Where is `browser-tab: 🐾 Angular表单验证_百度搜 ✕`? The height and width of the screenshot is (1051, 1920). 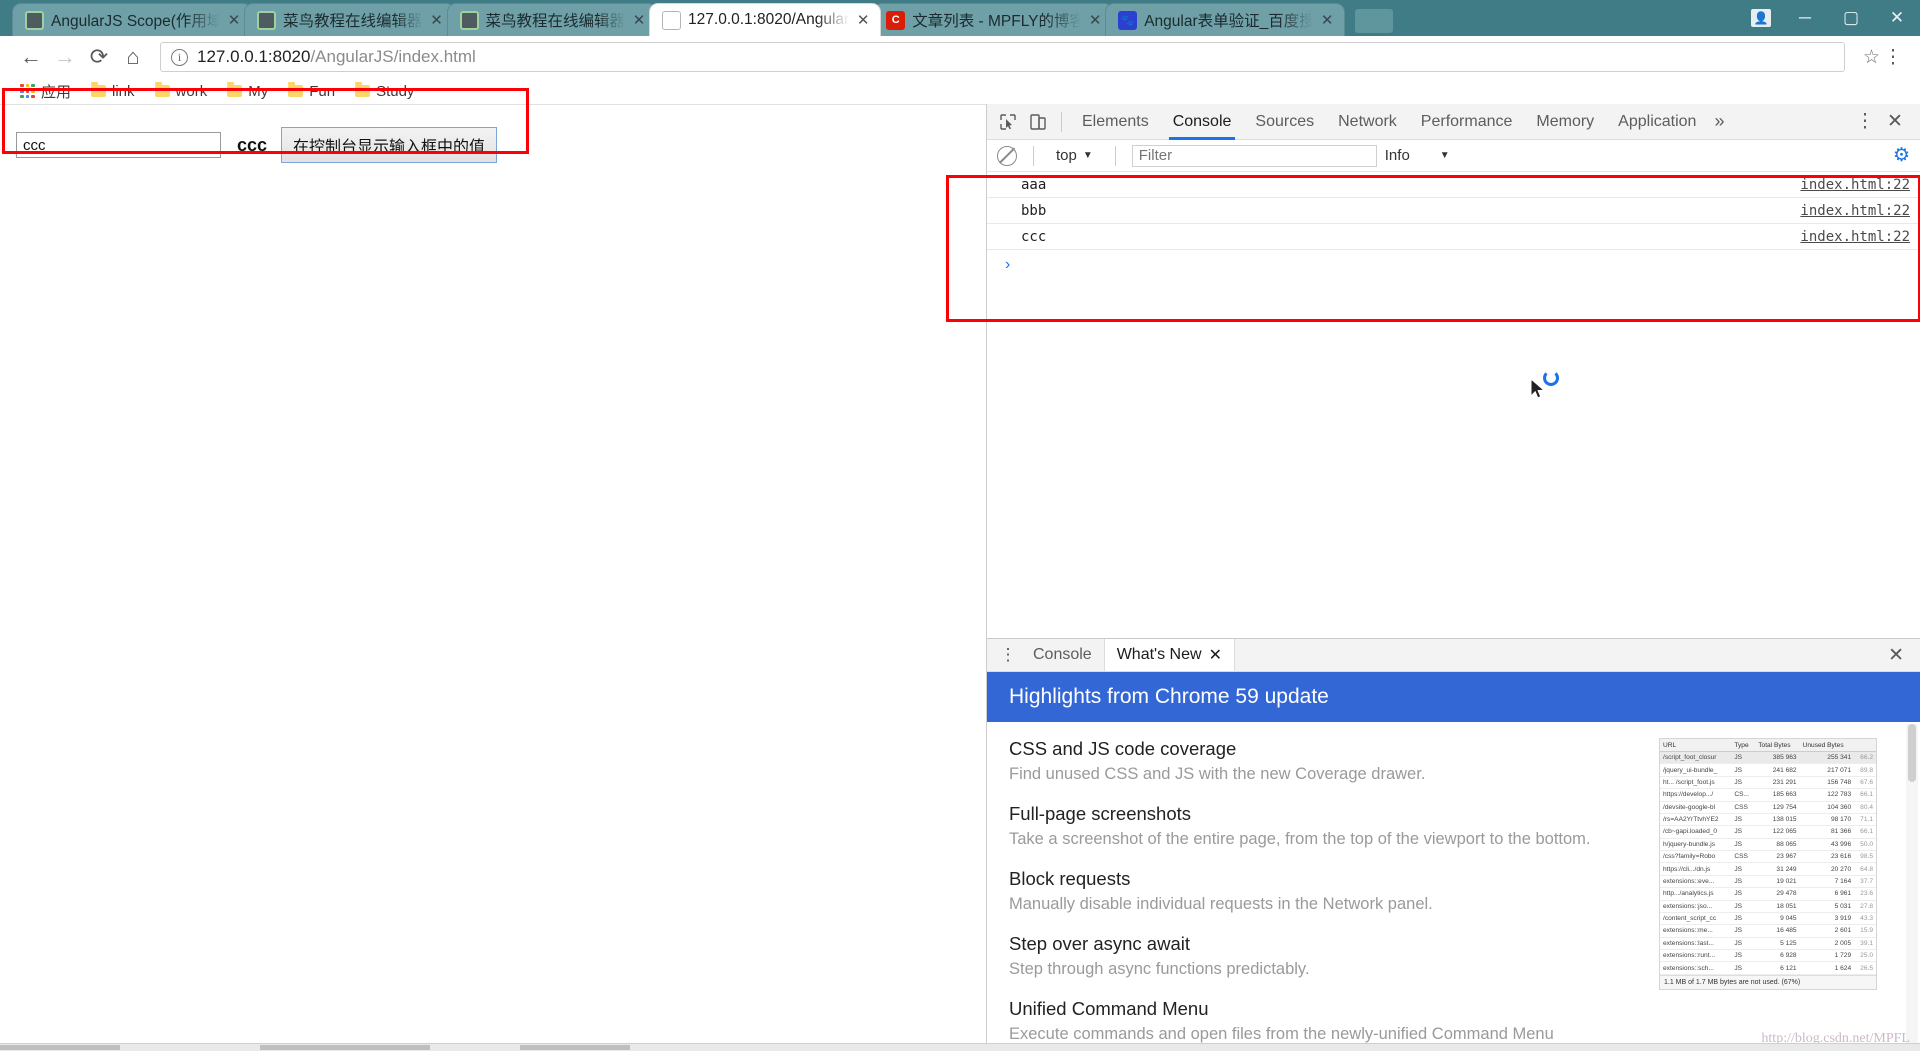 browser-tab: 🐾 Angular表单验证_百度搜 ✕ is located at coordinates (1225, 19).